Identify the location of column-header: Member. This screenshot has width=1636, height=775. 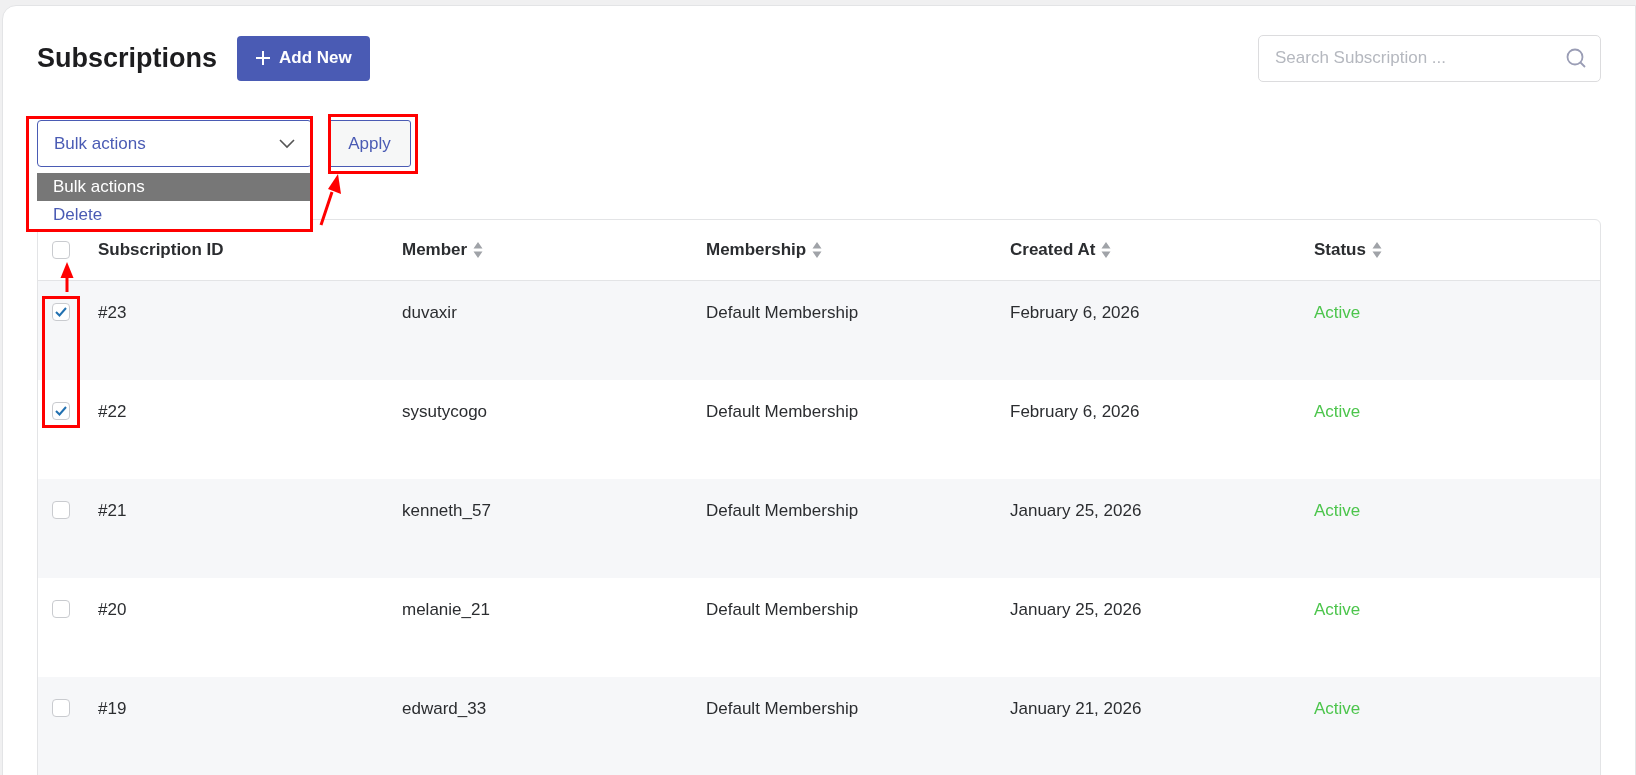
(443, 250).